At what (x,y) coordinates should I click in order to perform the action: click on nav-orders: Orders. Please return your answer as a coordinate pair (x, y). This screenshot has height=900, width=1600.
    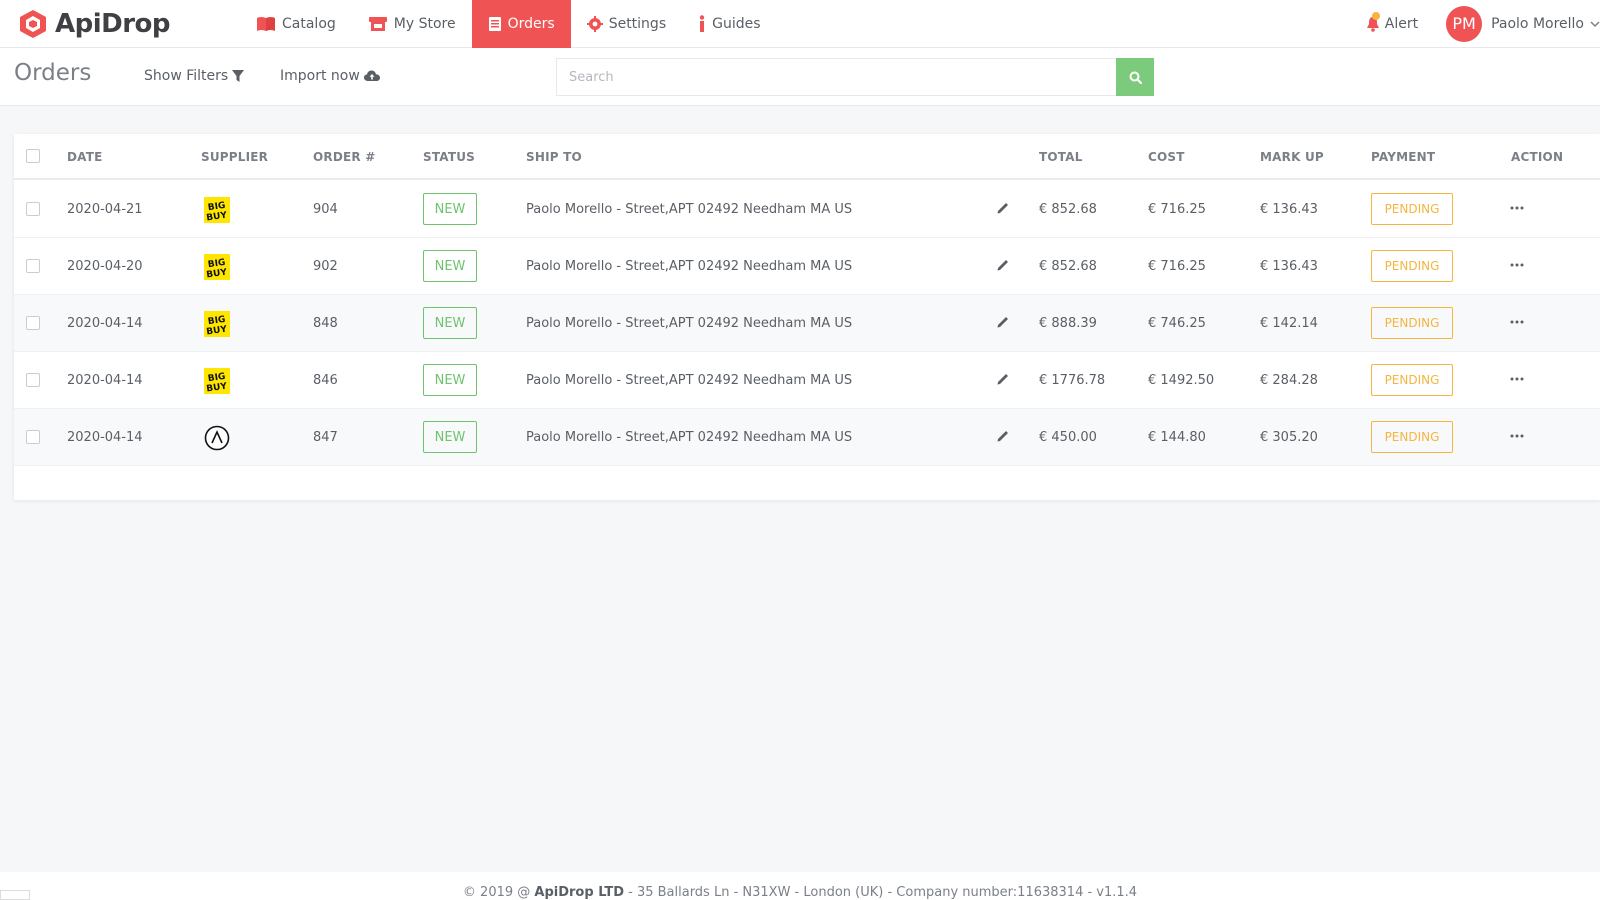
    Looking at the image, I should click on (521, 24).